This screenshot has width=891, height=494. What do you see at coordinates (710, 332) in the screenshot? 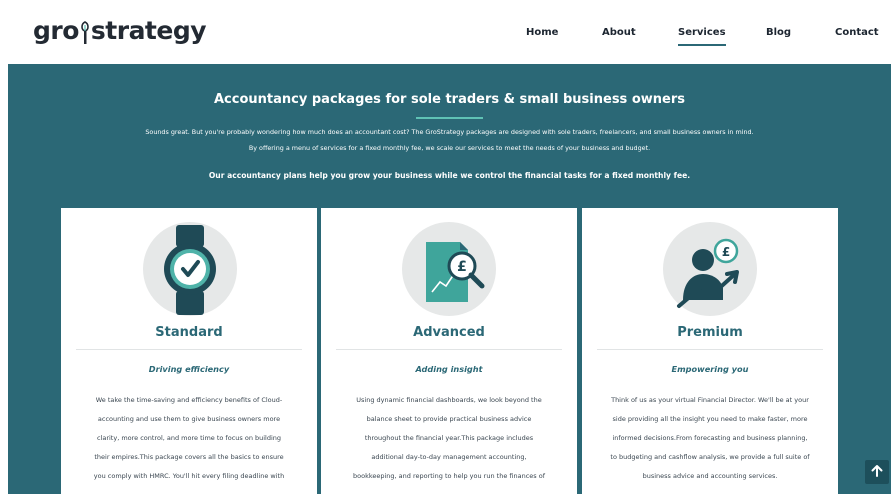
I see `card-title-premium: Premium` at bounding box center [710, 332].